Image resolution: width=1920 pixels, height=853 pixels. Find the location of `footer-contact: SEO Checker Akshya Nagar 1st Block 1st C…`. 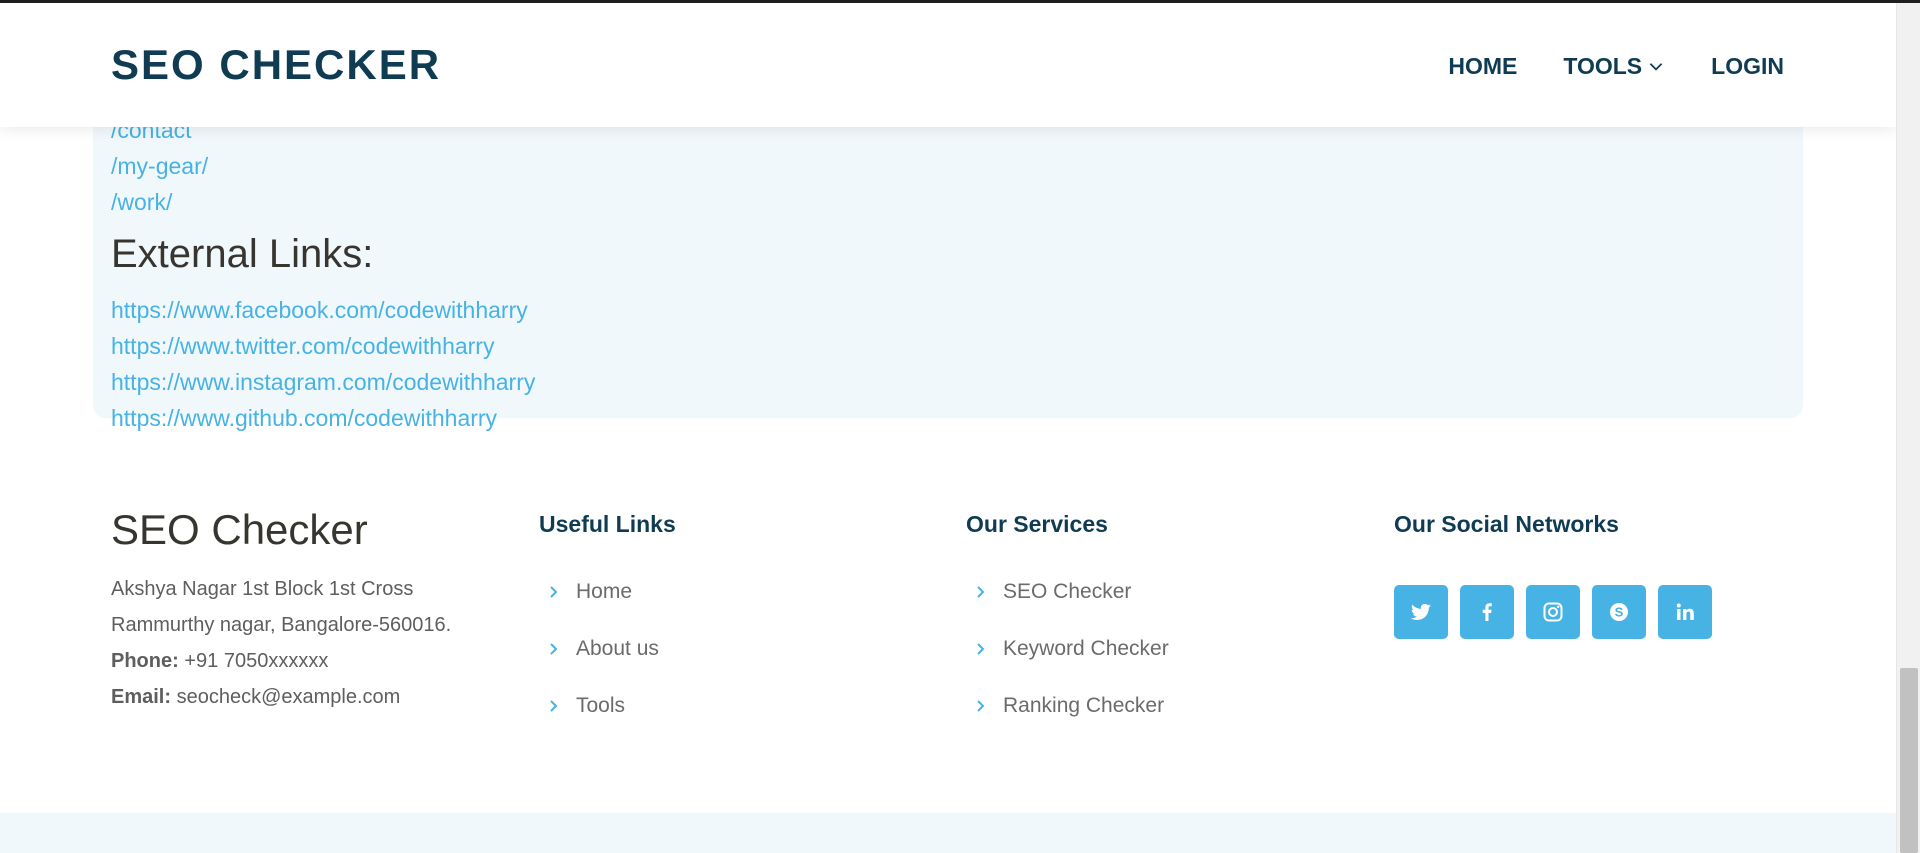

footer-contact: SEO Checker Akshya Nagar 1st Block 1st C… is located at coordinates (281, 610).